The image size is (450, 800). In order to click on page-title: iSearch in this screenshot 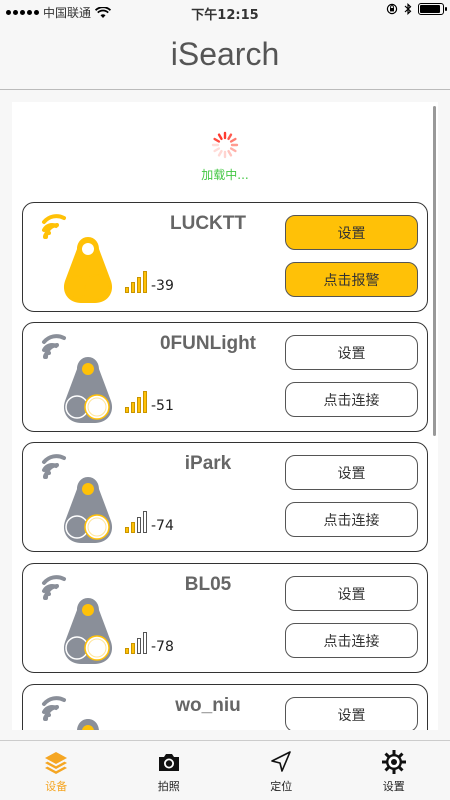, I will do `click(225, 54)`.